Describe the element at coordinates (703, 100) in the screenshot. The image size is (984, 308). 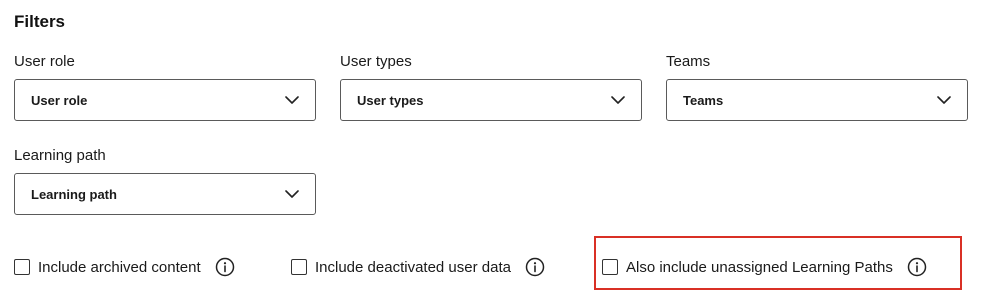
I see `teams-select-value: Teams` at that location.